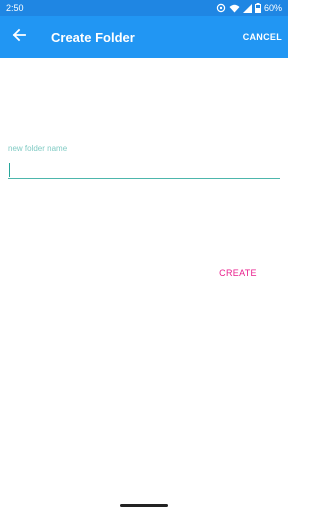  Describe the element at coordinates (144, 37) in the screenshot. I see `app-bar: Create Folder CANCEL` at that location.